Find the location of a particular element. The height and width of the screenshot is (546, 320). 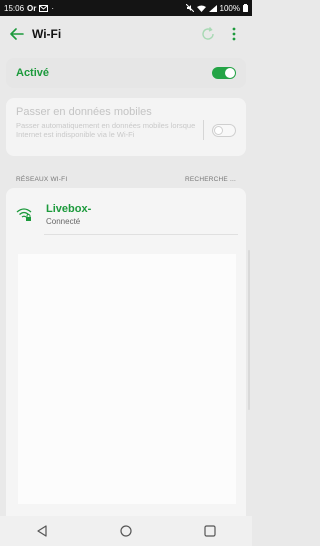

wifi-status-icon is located at coordinates (201, 8).